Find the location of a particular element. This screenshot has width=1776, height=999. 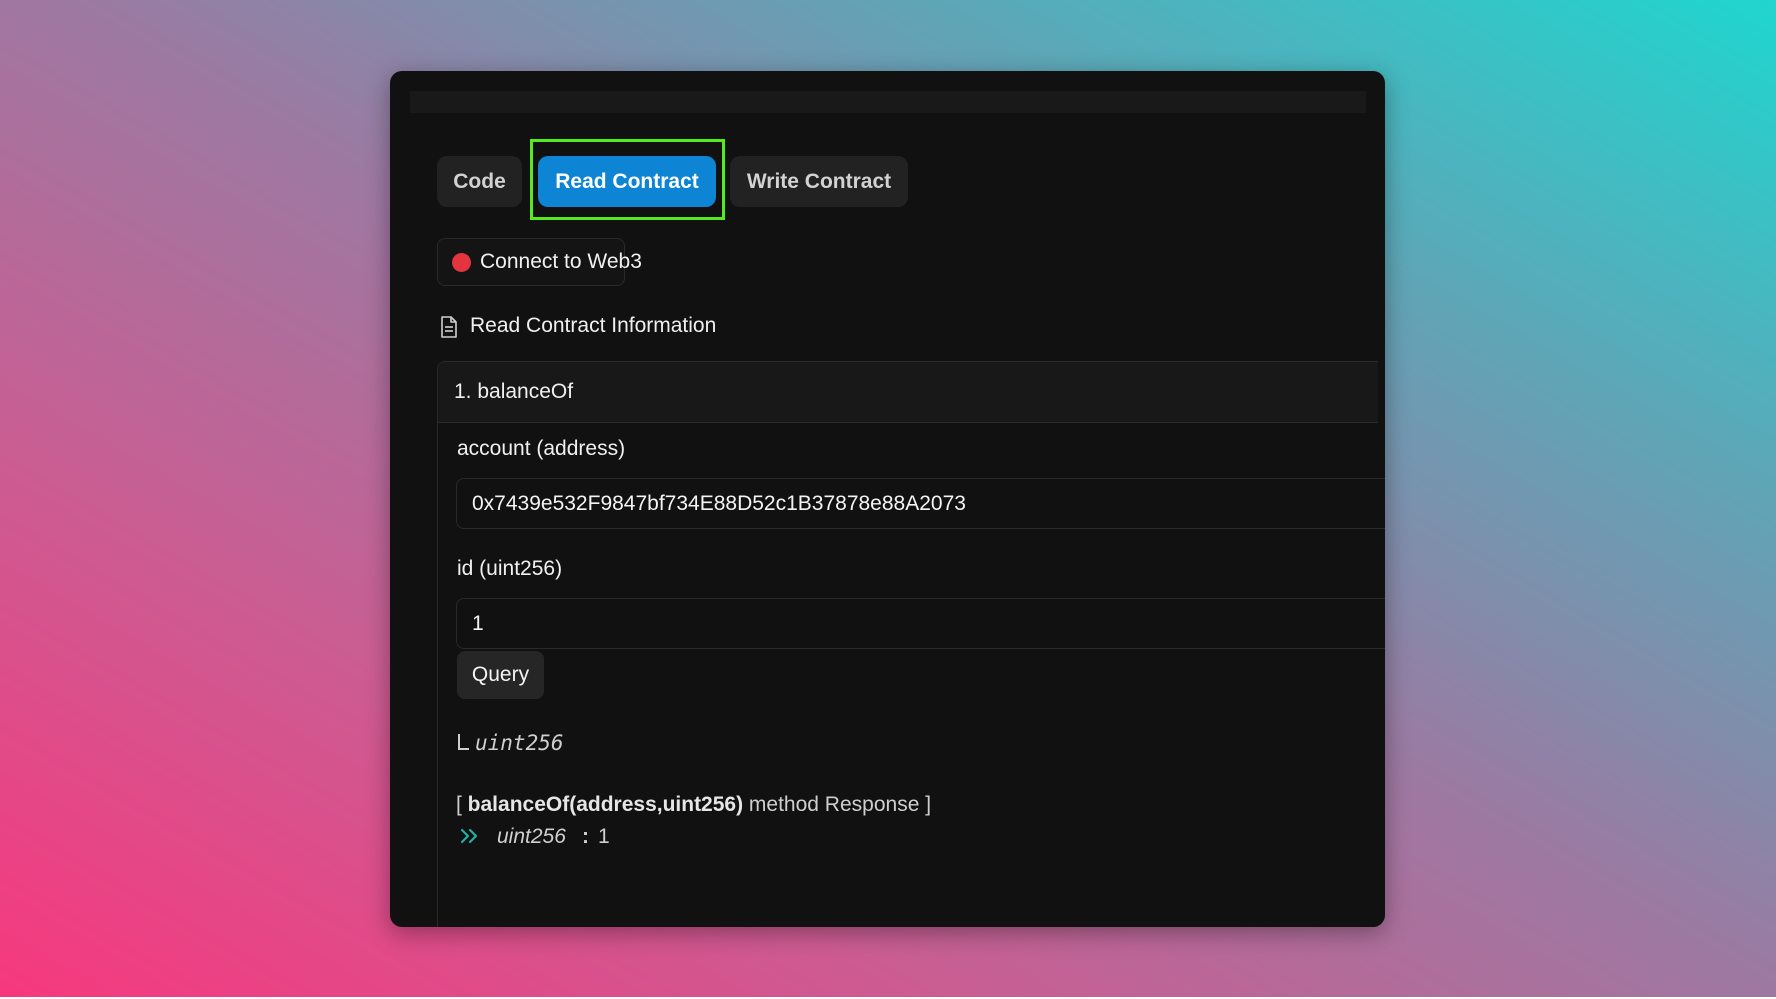

connect-web3-button: Connect to Web3 is located at coordinates (539, 262).